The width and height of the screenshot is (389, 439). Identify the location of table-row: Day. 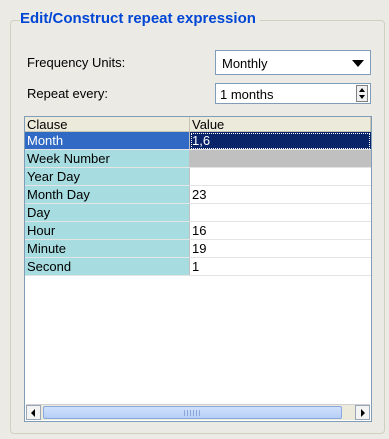
(198, 212).